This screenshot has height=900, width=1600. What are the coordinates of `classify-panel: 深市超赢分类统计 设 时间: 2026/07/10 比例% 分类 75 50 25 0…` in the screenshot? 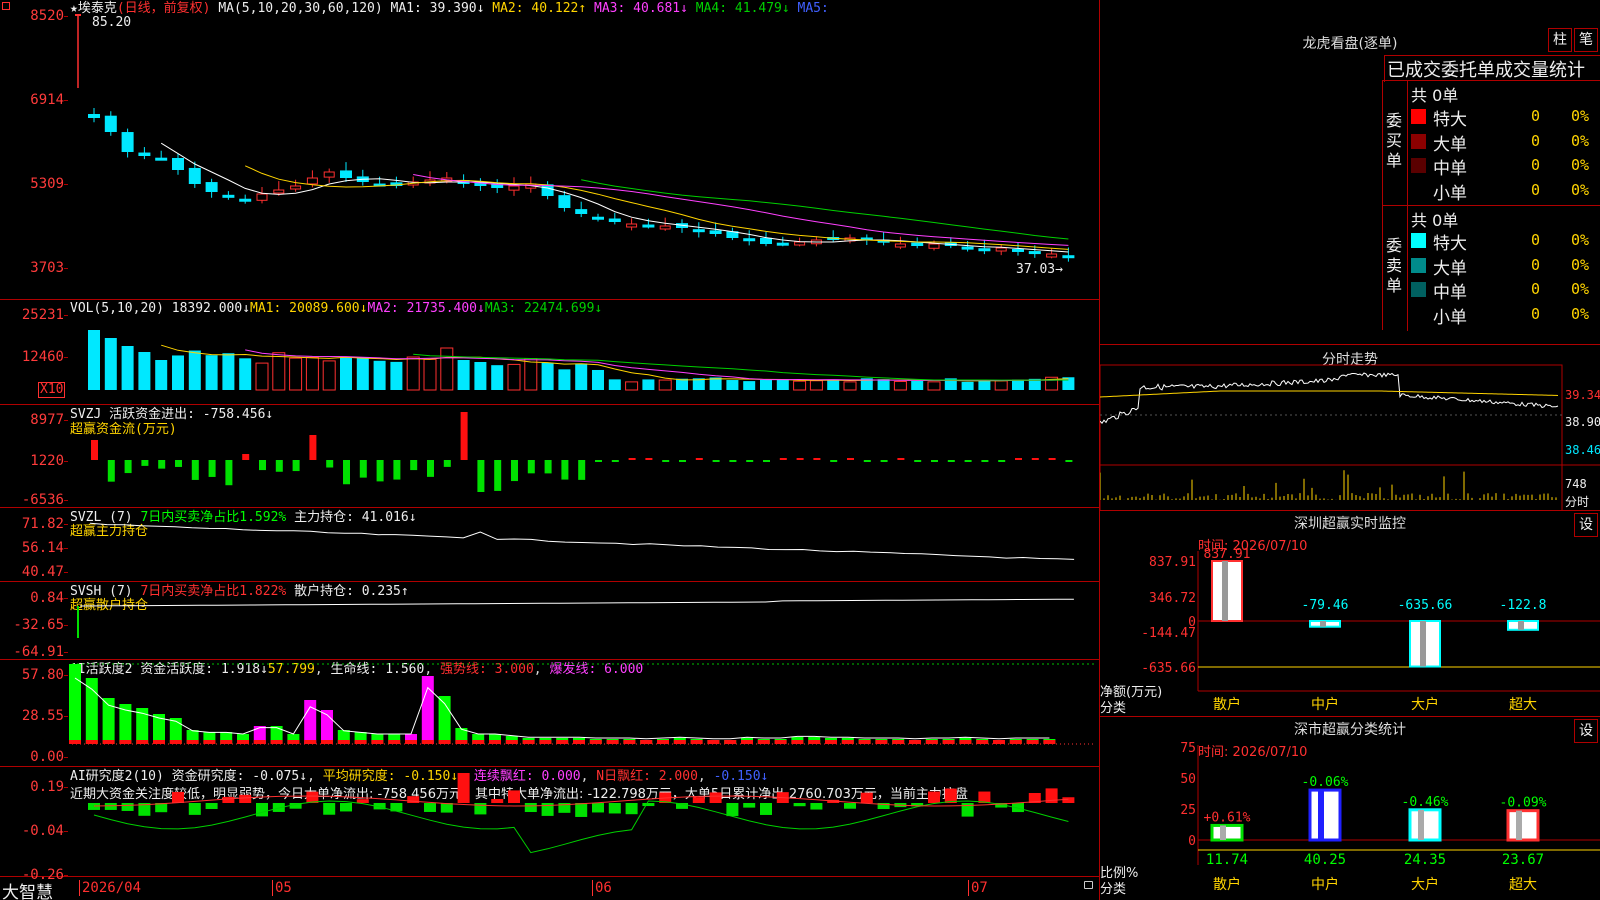 It's located at (1350, 808).